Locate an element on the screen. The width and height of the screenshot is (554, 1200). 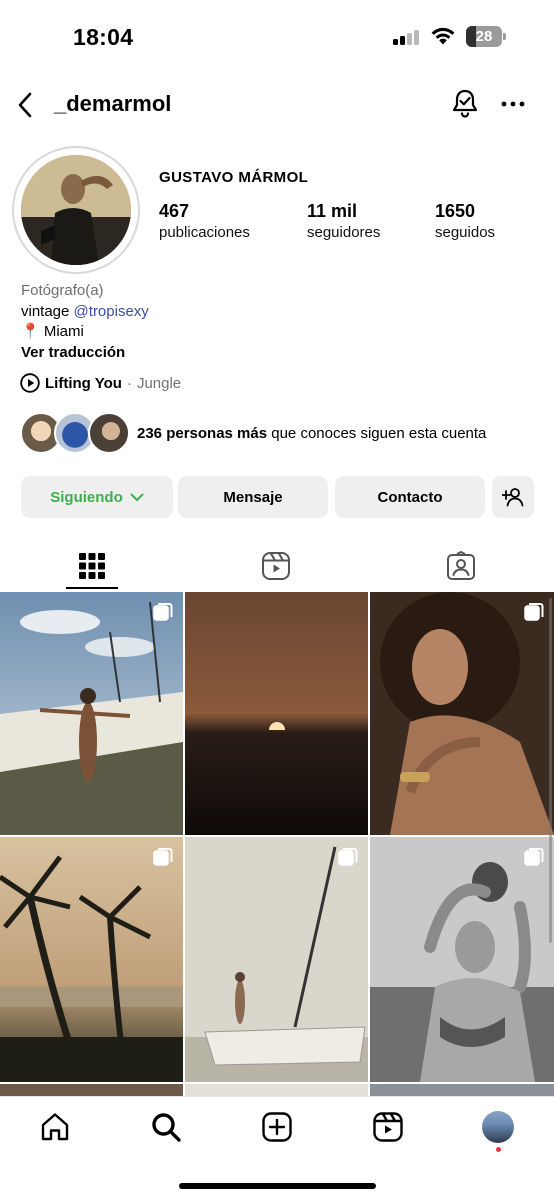
mutual-rest: que conoces siguen esta cuenta is located at coordinates (377, 433).